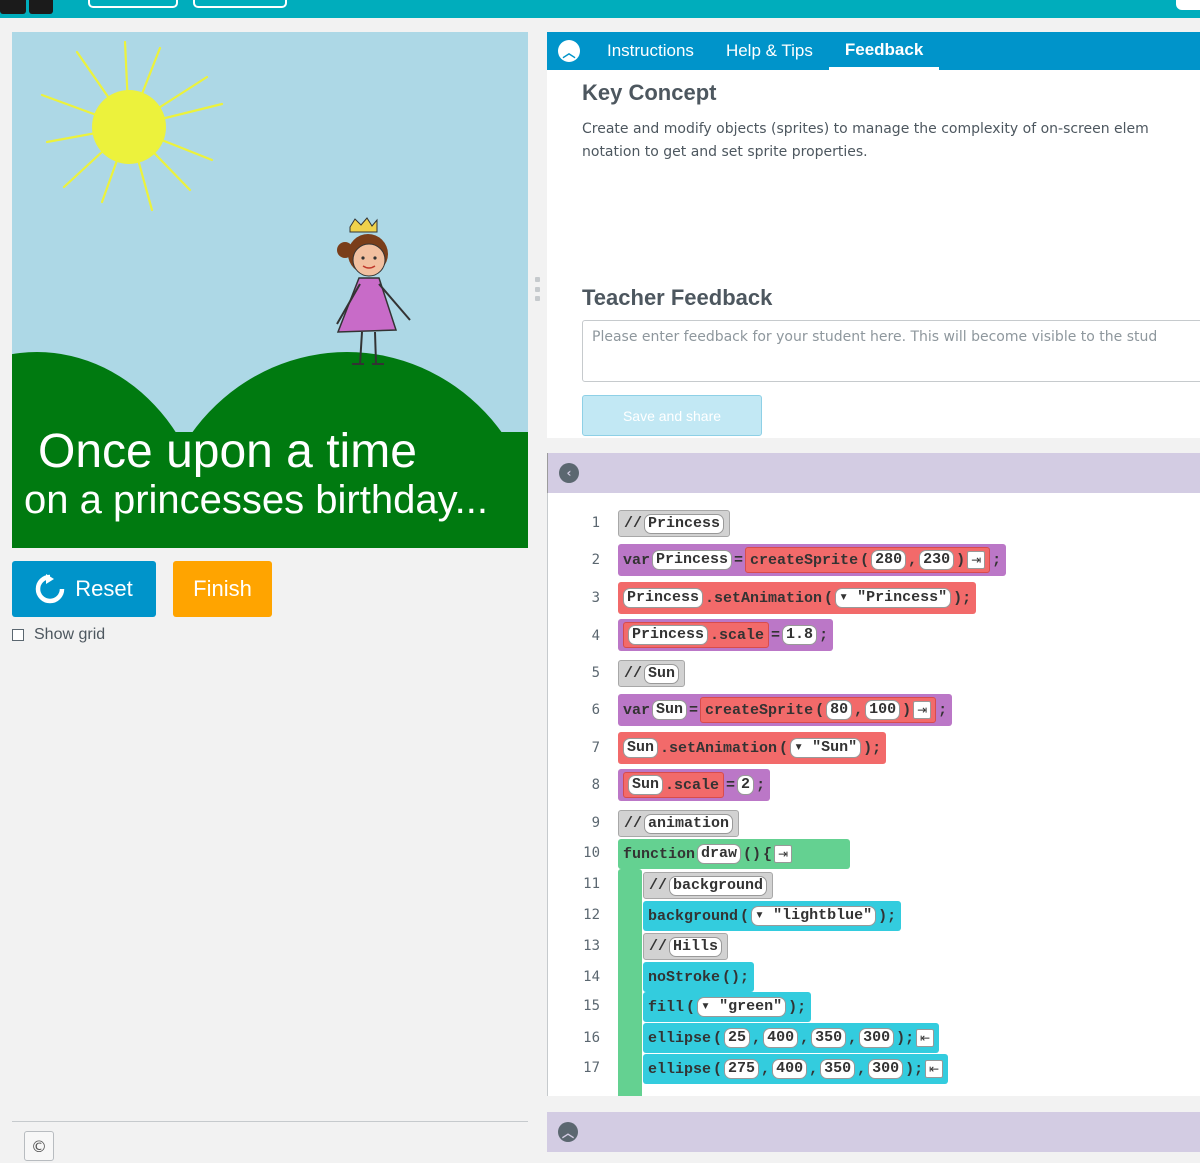 This screenshot has height=1163, width=1200. I want to click on show-grid-toggle: Show grid, so click(58, 635).